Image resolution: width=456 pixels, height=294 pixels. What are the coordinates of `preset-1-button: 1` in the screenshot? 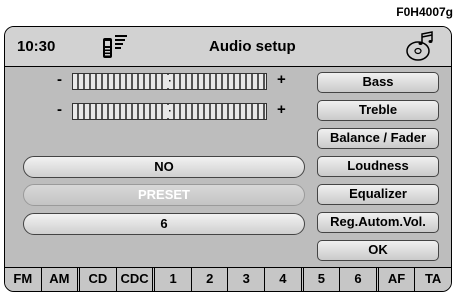 It's located at (173, 279).